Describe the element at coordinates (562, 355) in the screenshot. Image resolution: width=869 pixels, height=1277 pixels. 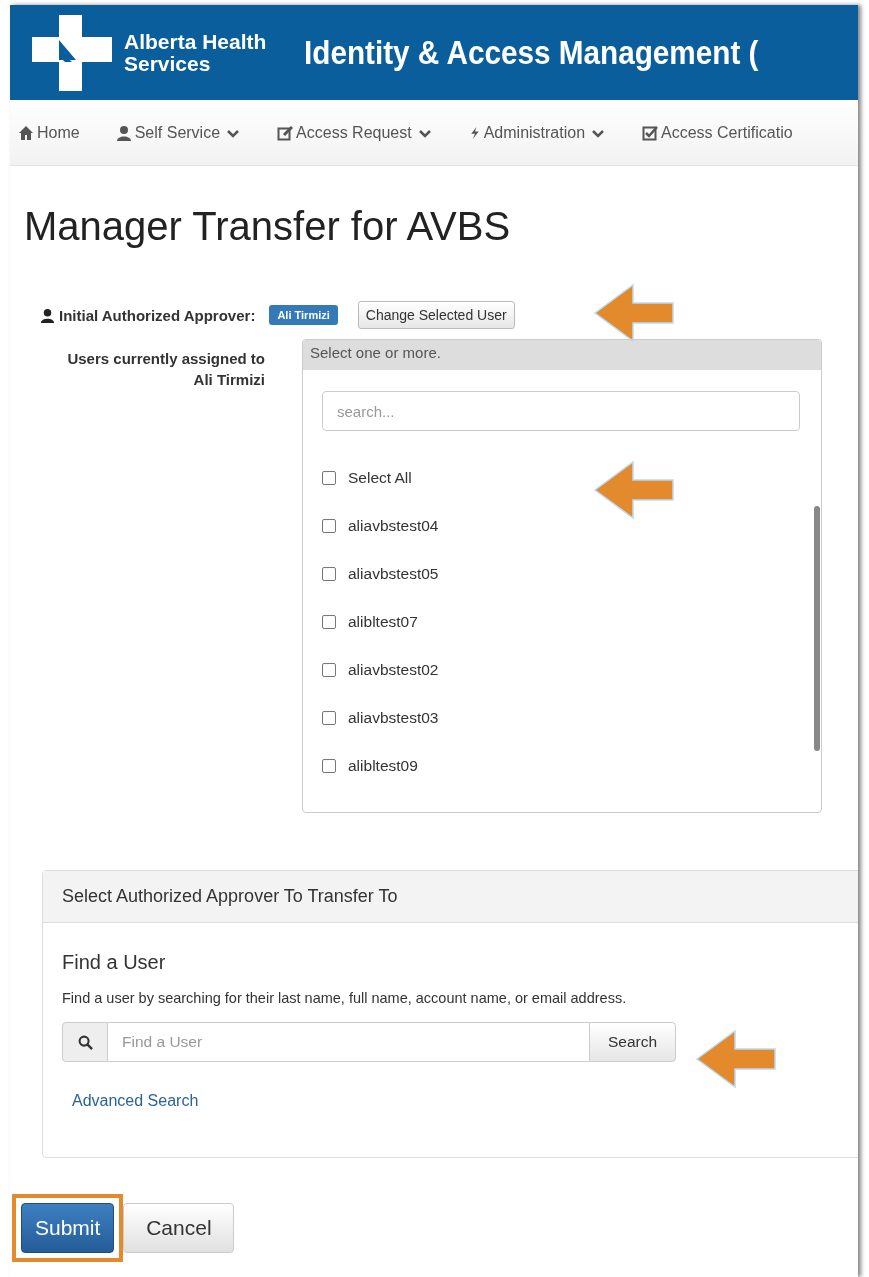
I see `list-header: Select one or more.` at that location.